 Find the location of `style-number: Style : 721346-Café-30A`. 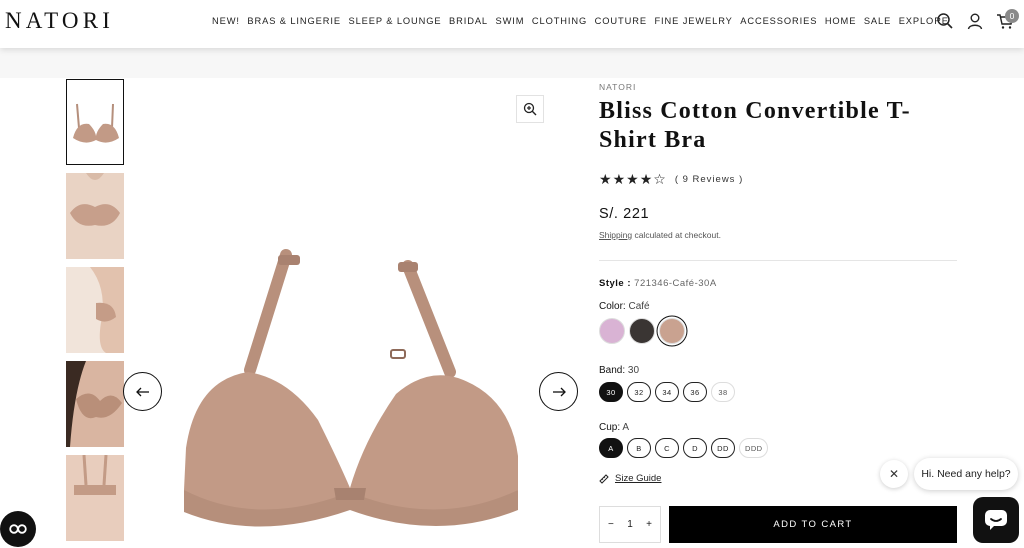

style-number: Style : 721346-Café-30A is located at coordinates (658, 283).